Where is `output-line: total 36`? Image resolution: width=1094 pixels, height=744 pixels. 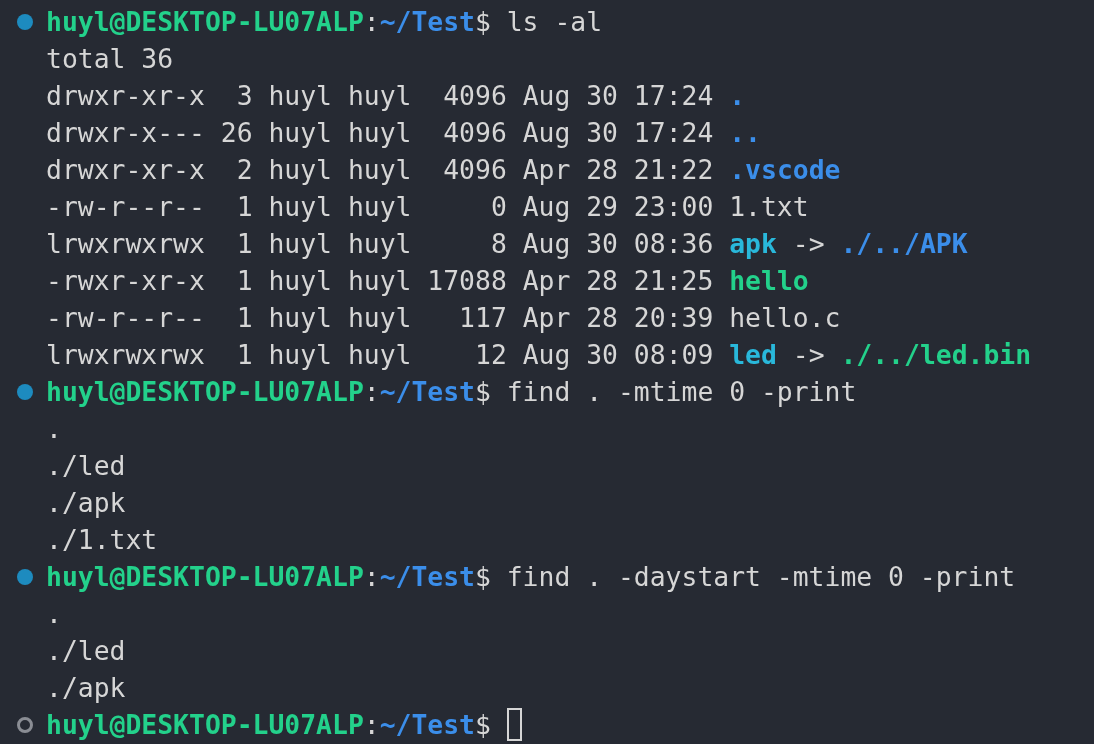
output-line: total 36 is located at coordinates (110, 59).